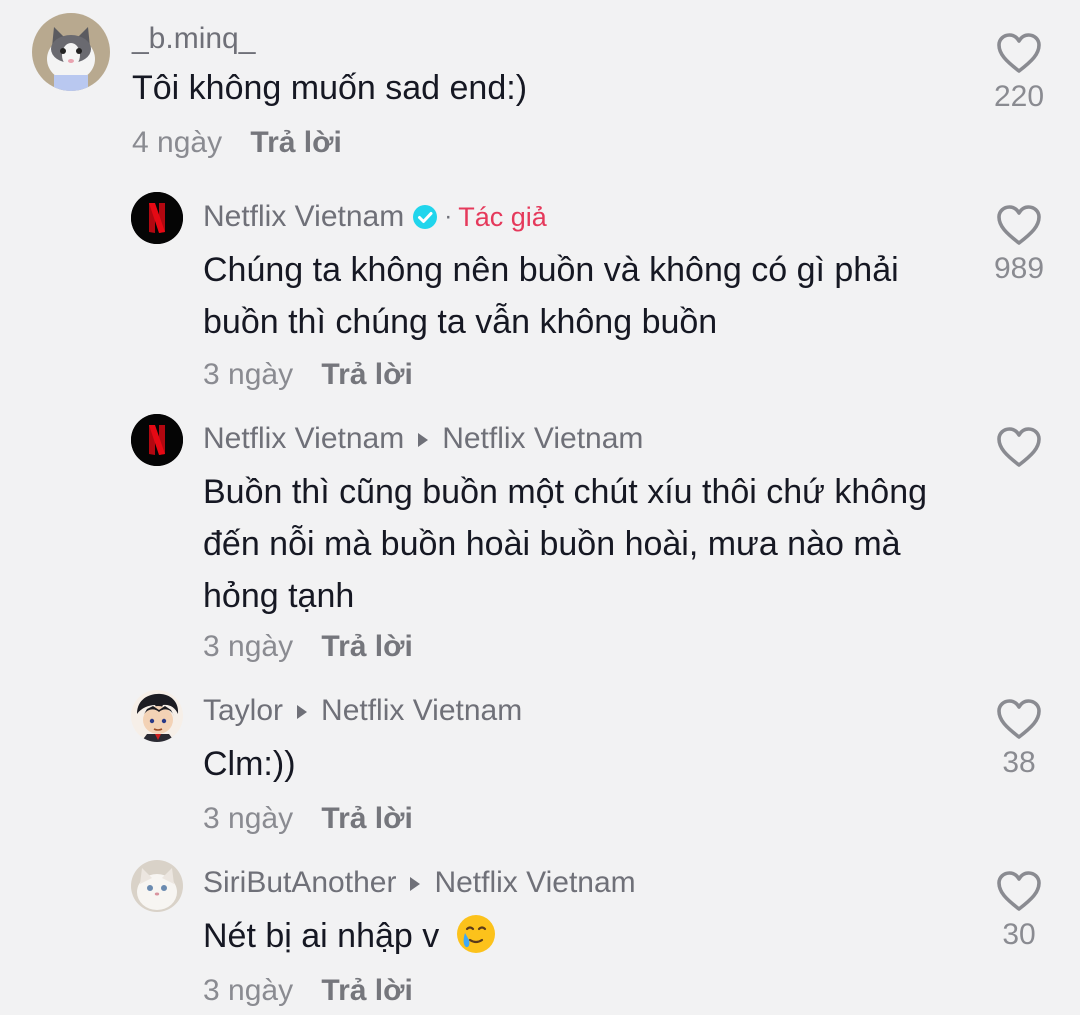 The image size is (1080, 1015). What do you see at coordinates (1019, 96) in the screenshot?
I see `like-count: 220` at bounding box center [1019, 96].